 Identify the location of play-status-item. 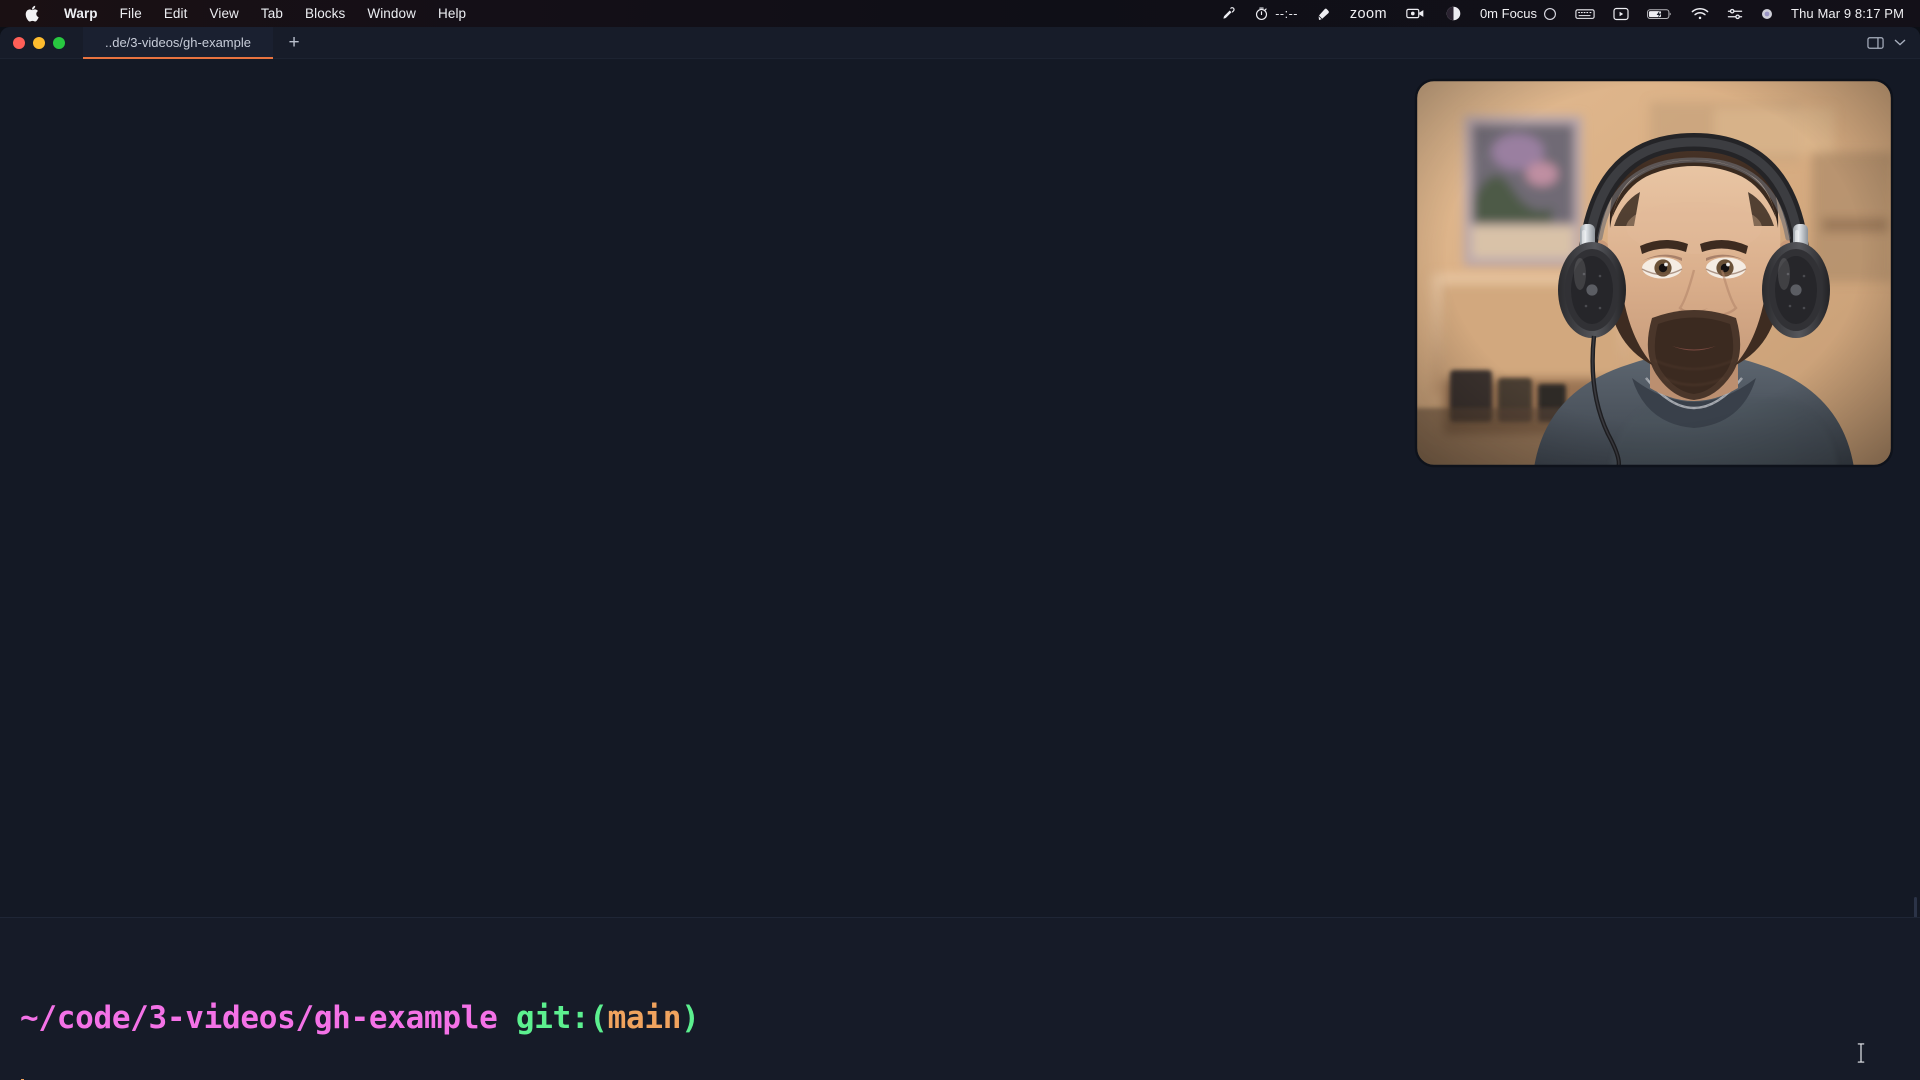
(1621, 13).